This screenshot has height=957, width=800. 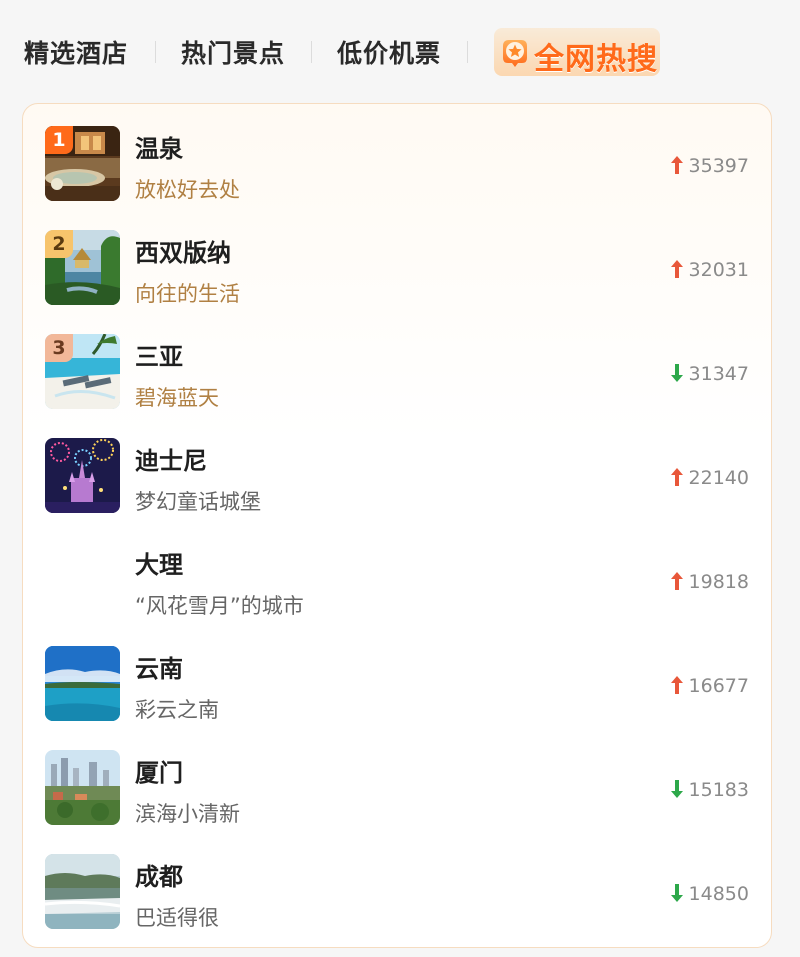 What do you see at coordinates (398, 260) in the screenshot?
I see `list-item: 2 西双版纳 向往的生活 32031` at bounding box center [398, 260].